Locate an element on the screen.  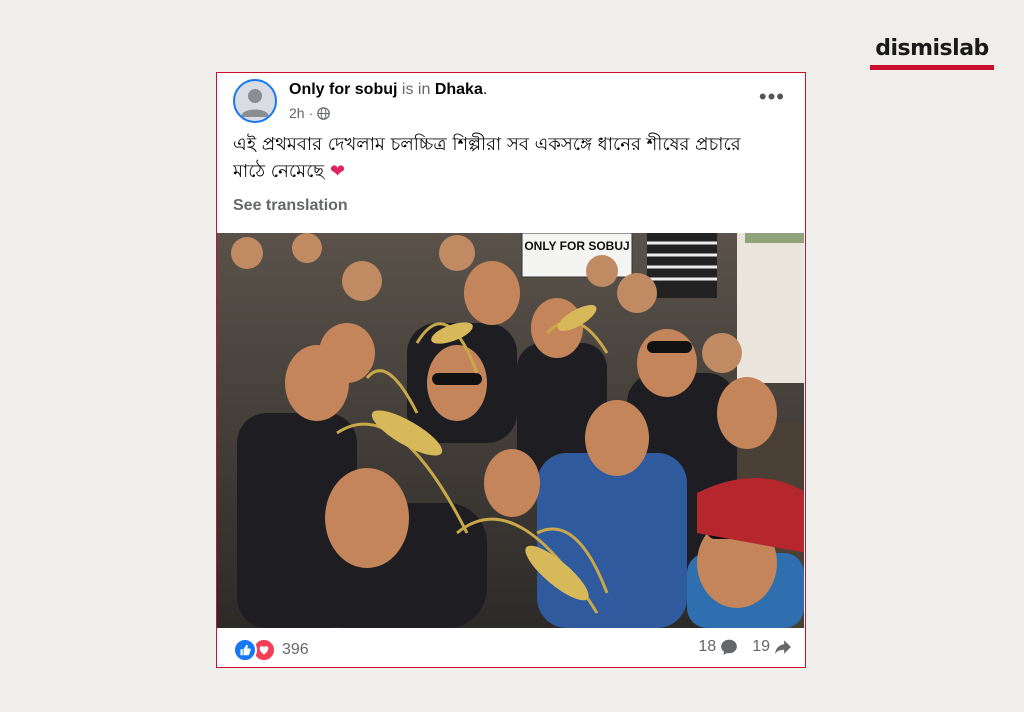
post-meta: 2h · is located at coordinates (310, 113).